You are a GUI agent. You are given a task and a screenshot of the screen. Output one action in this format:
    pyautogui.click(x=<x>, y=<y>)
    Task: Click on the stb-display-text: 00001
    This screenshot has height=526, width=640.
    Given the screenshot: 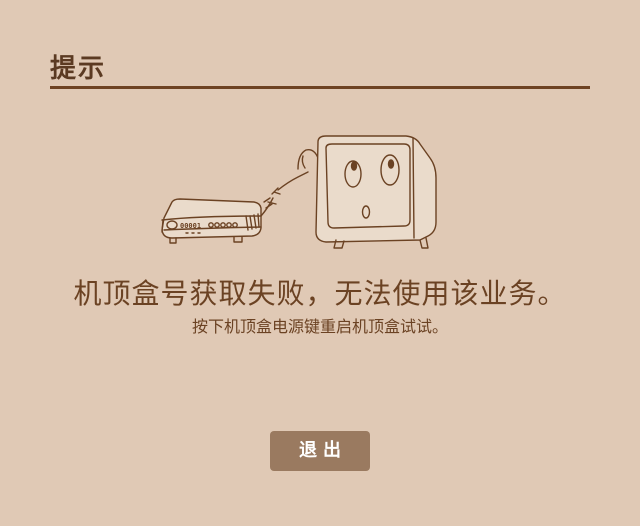 What is the action you would take?
    pyautogui.click(x=190, y=226)
    